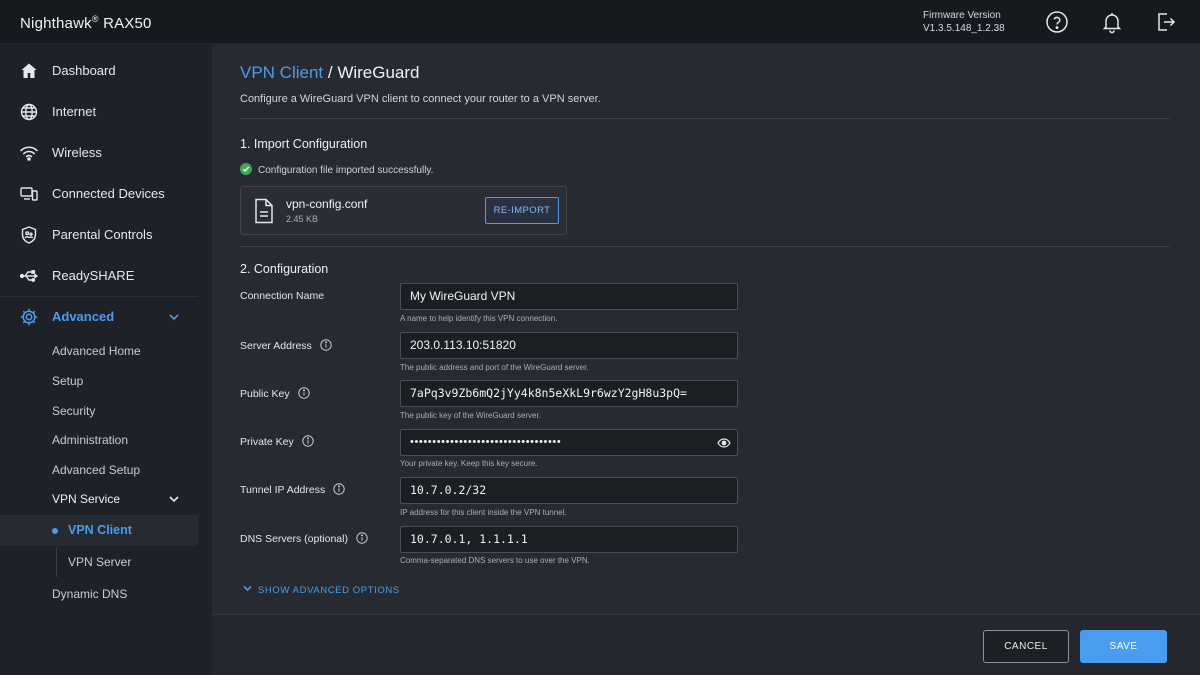 This screenshot has width=1200, height=675. I want to click on gear-icon, so click(29, 317).